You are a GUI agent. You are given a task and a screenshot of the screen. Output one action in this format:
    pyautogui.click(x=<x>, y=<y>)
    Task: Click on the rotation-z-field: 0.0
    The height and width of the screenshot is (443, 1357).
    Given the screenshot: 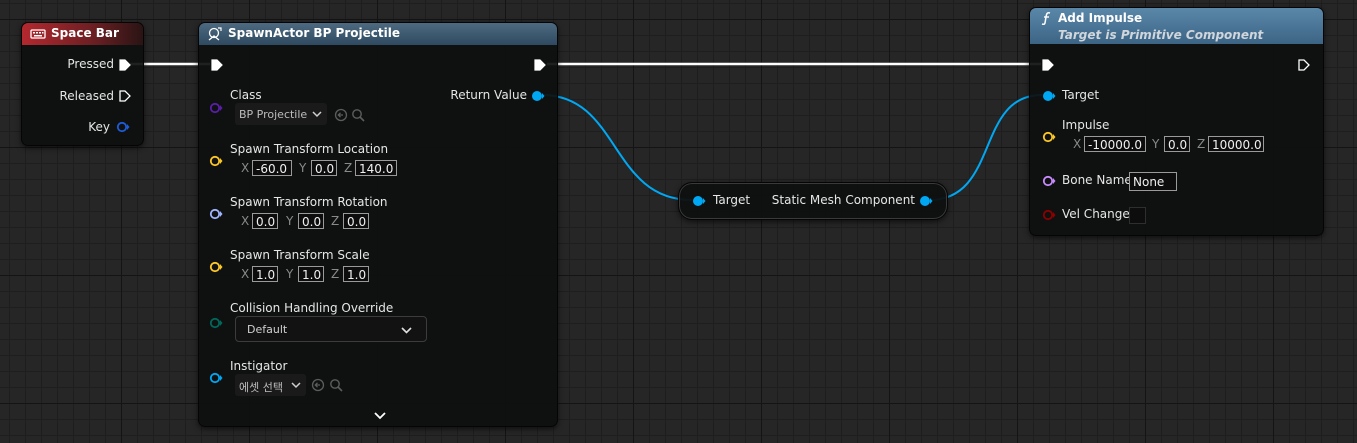 What is the action you would take?
    pyautogui.click(x=356, y=221)
    